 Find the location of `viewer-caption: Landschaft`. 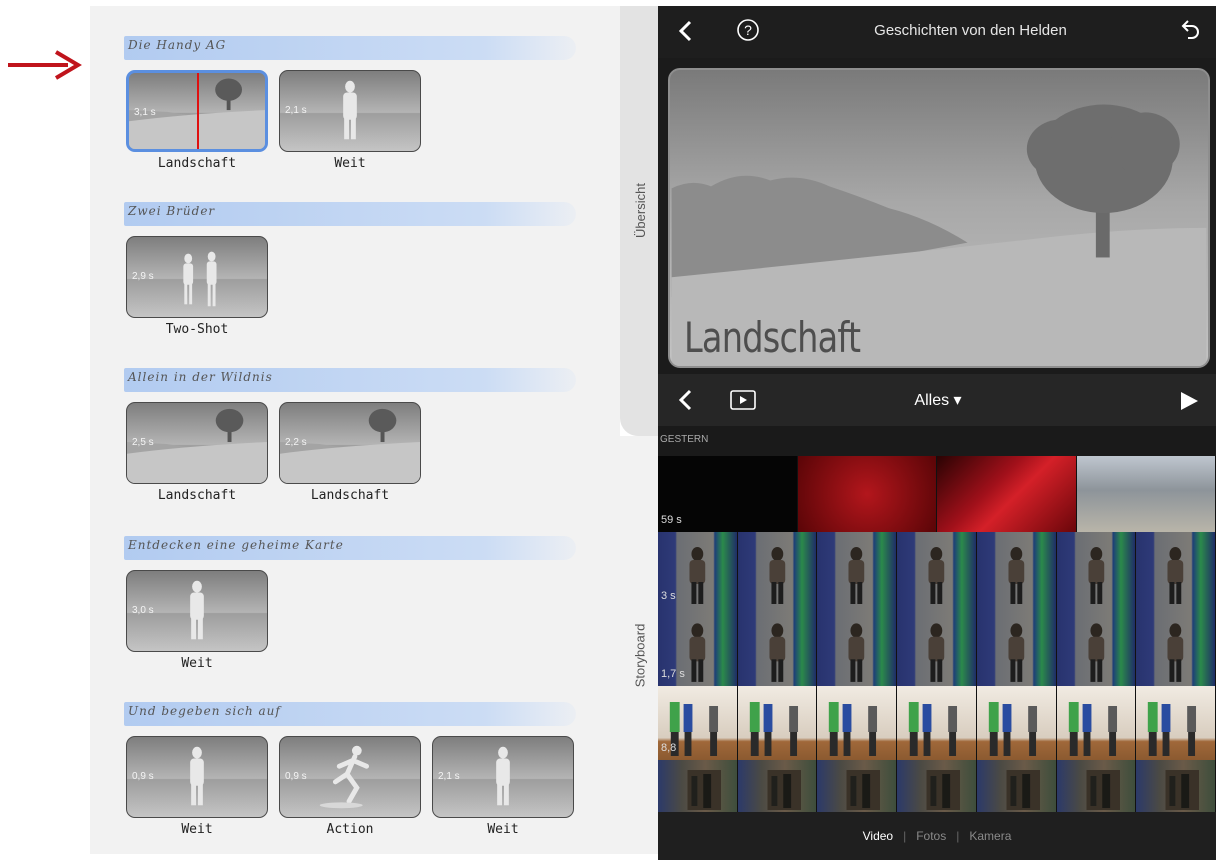

viewer-caption: Landschaft is located at coordinates (772, 337).